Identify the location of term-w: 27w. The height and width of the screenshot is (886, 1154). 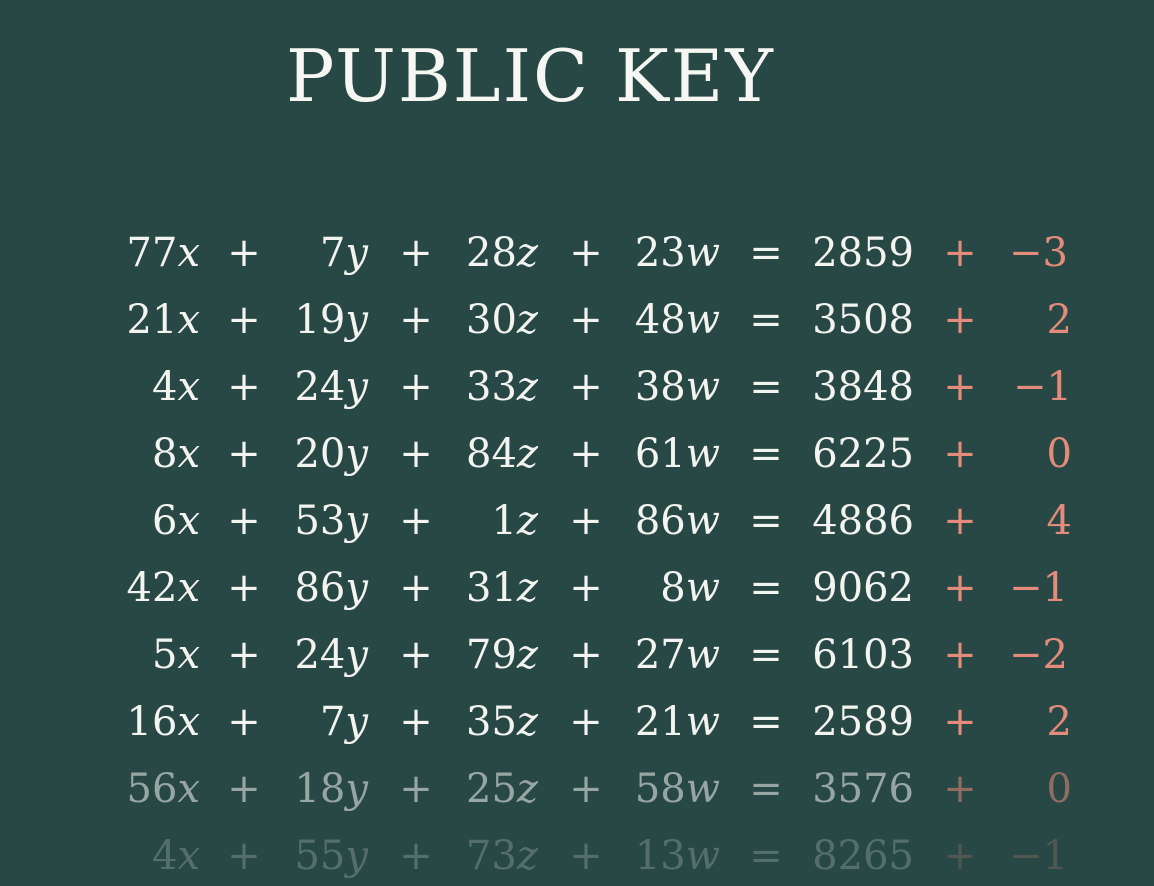
(665, 655).